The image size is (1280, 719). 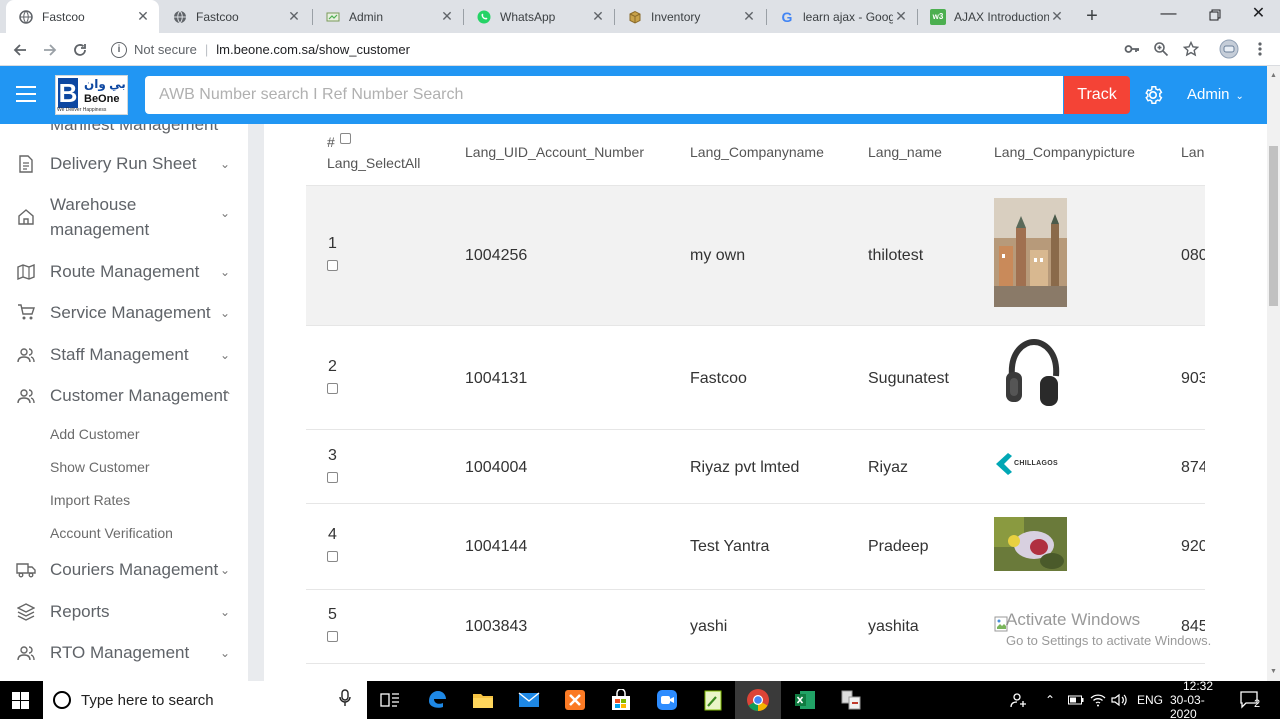 I want to click on sidebar-subitem-show-customer: Show Customer, so click(x=100, y=467).